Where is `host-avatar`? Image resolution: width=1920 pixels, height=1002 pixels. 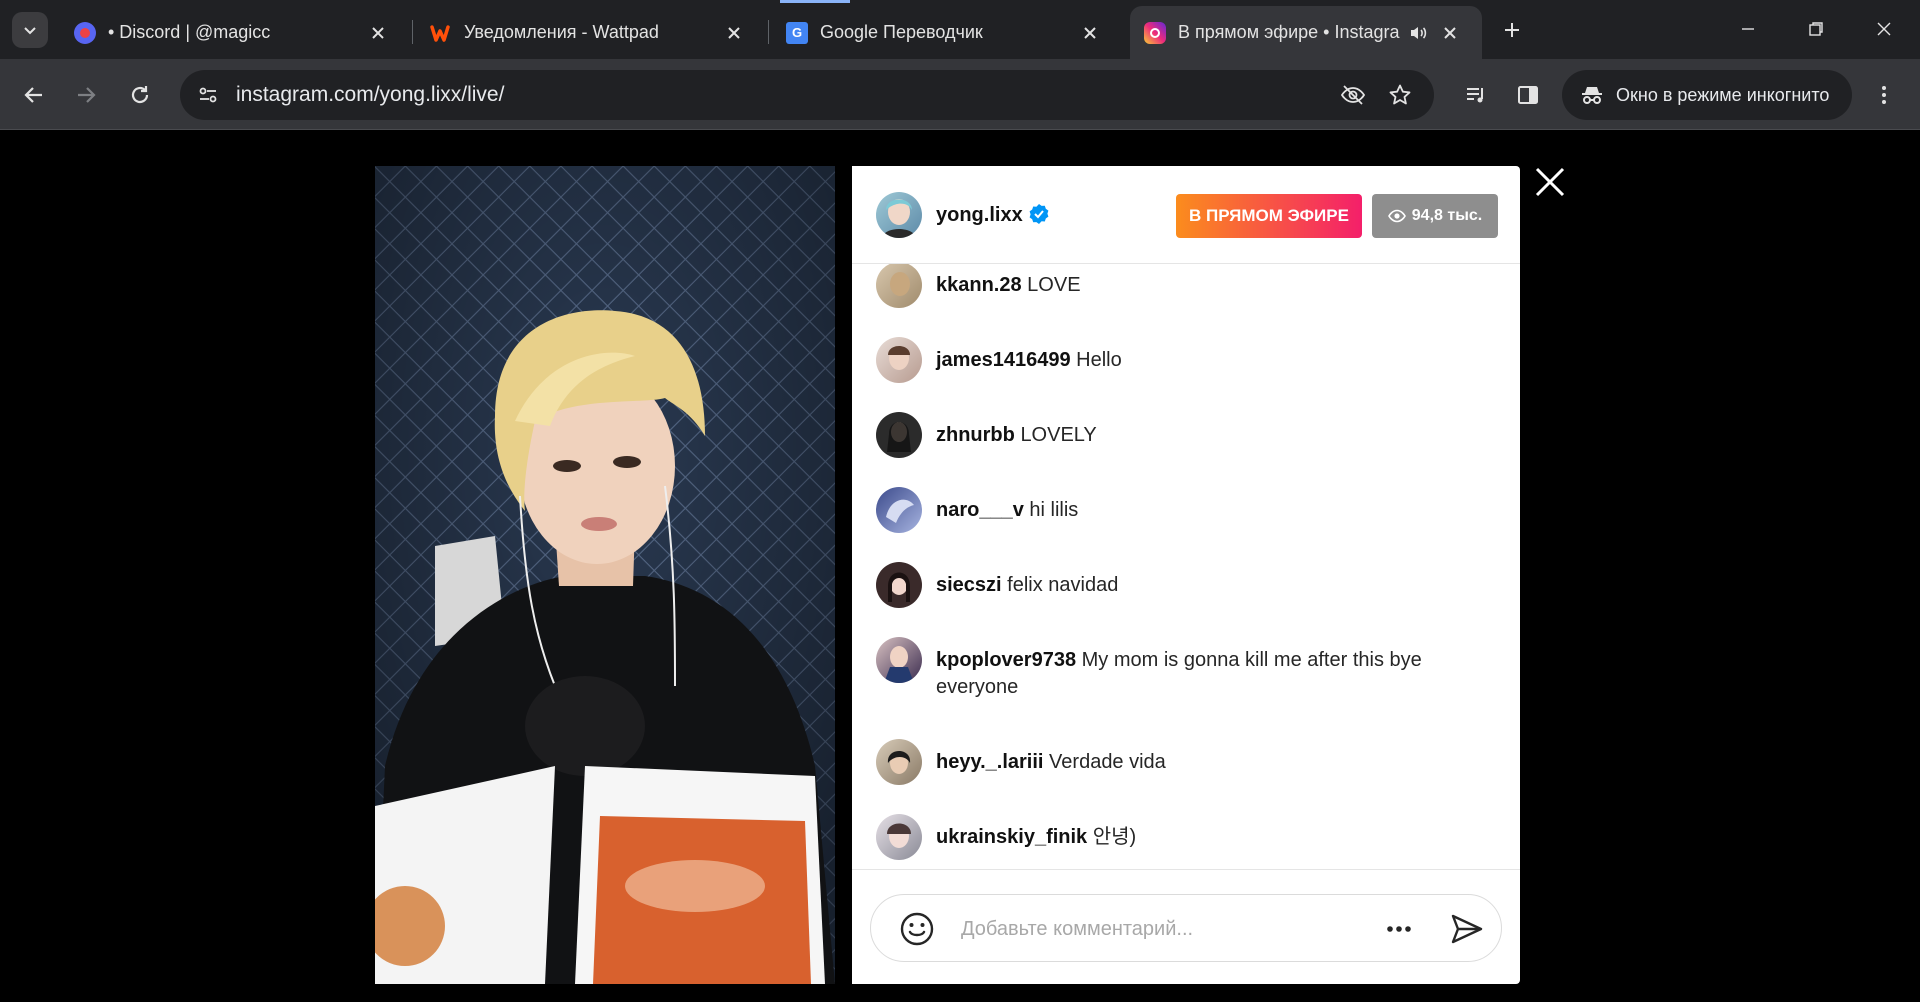
host-avatar is located at coordinates (899, 215).